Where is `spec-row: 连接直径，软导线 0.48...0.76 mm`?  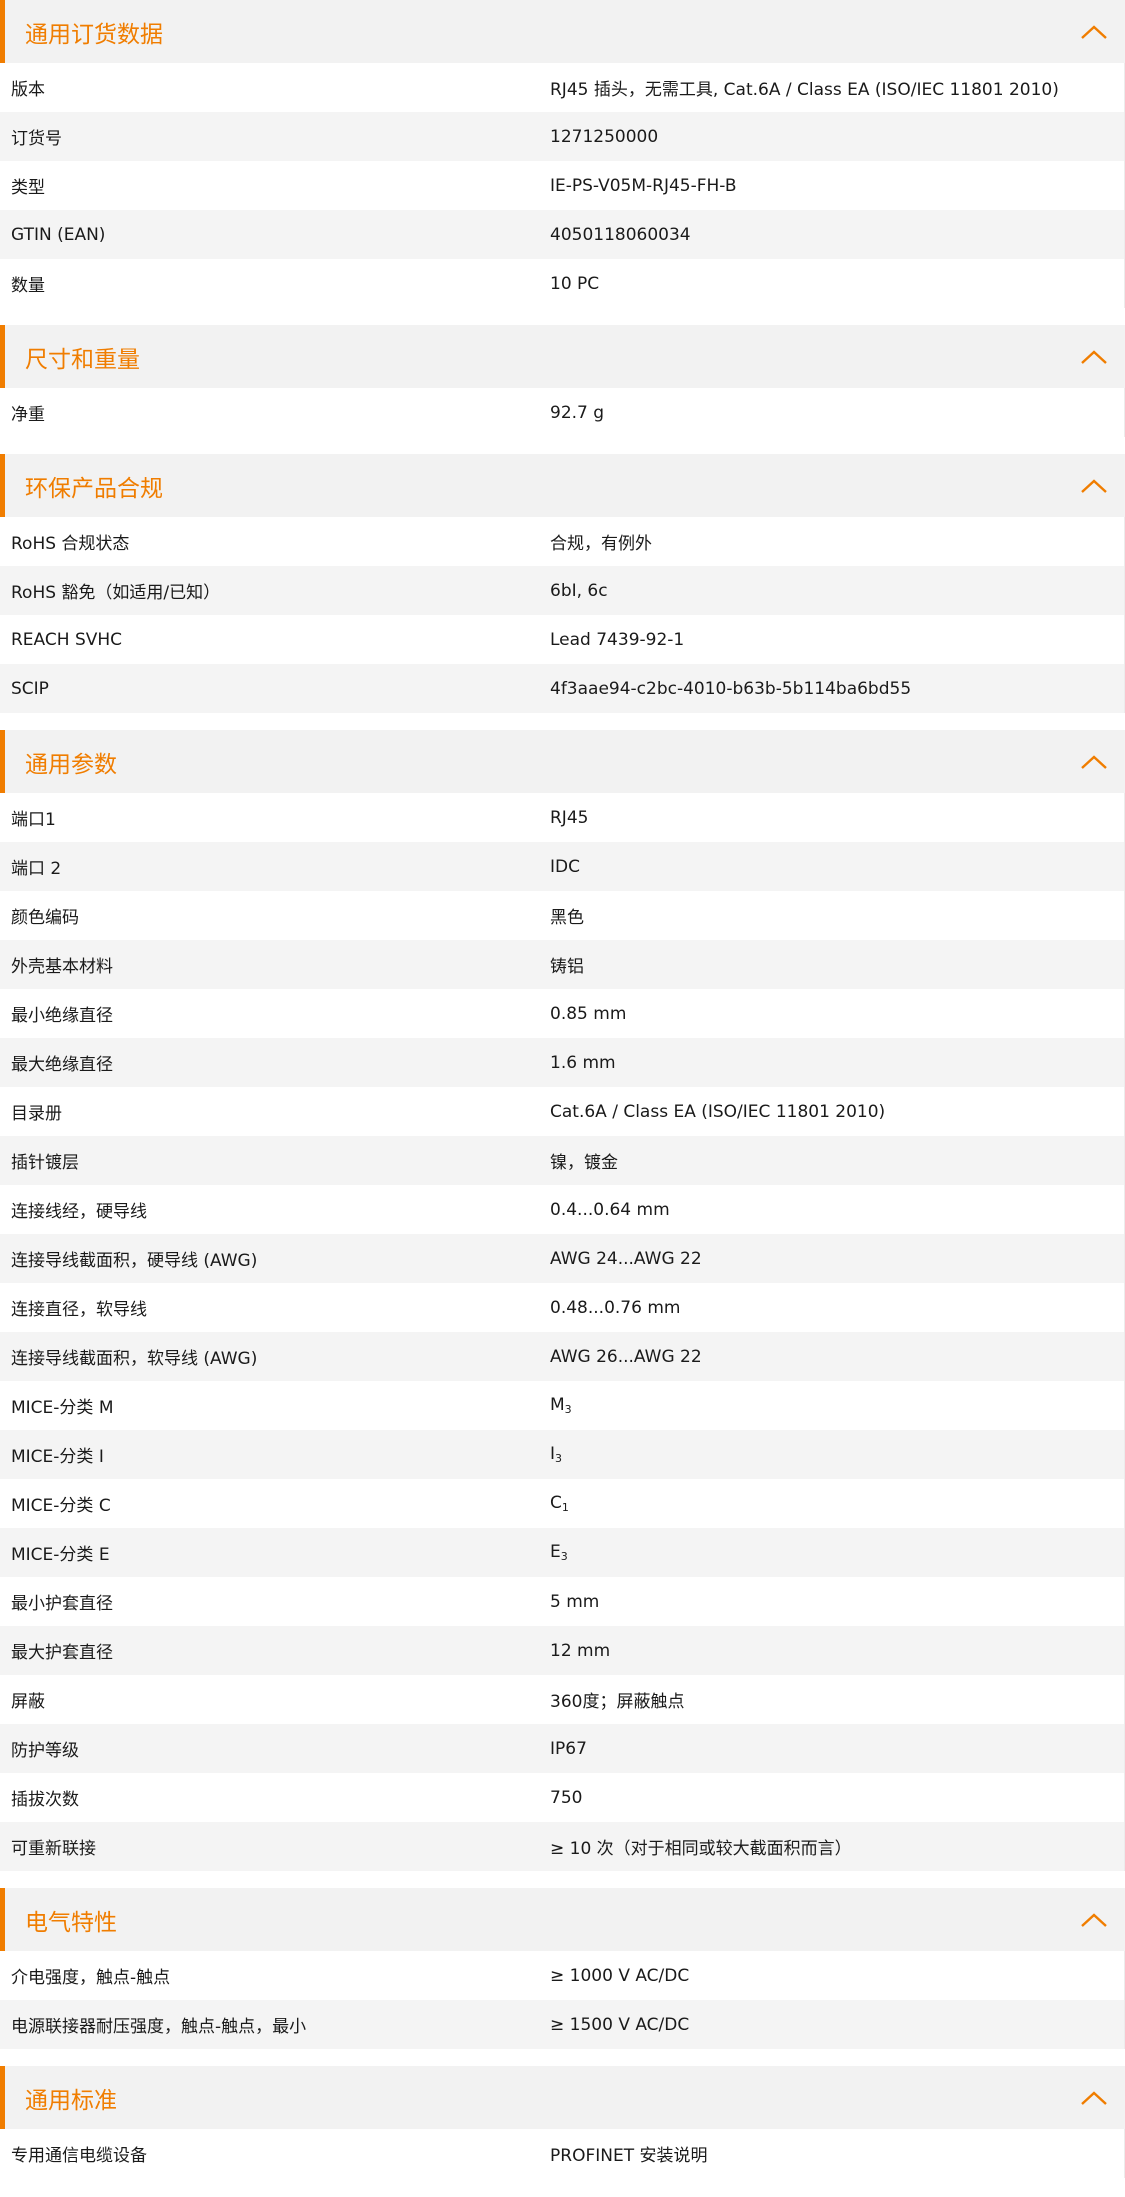
spec-row: 连接直径，软导线 0.48...0.76 mm is located at coordinates (562, 1307).